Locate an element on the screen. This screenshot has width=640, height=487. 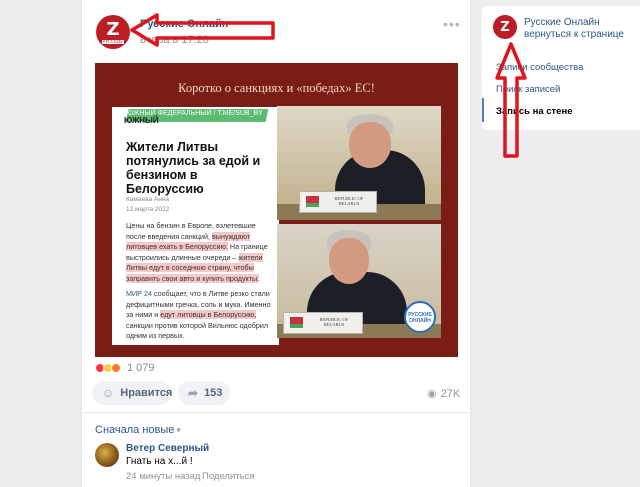
article-date: 12 марта 2022 is located at coordinates (148, 209).